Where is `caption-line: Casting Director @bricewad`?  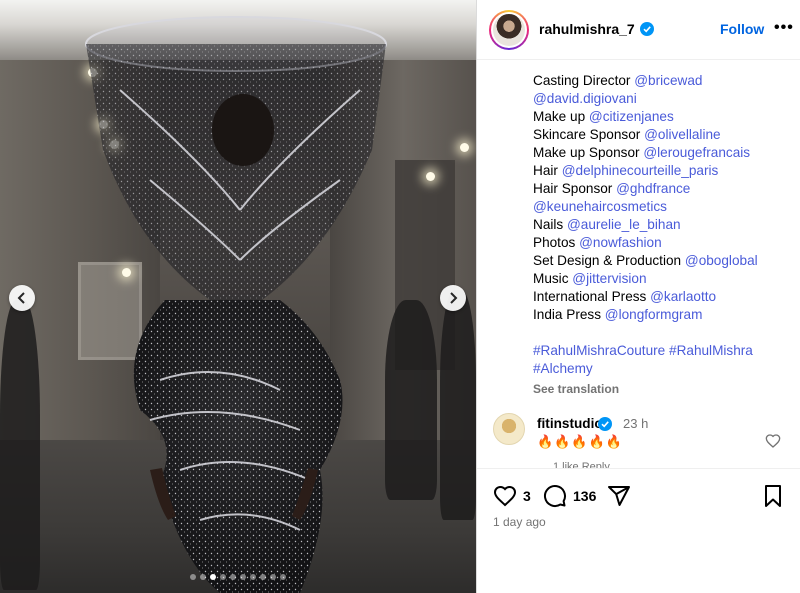
caption-line: Casting Director @bricewad is located at coordinates (664, 81).